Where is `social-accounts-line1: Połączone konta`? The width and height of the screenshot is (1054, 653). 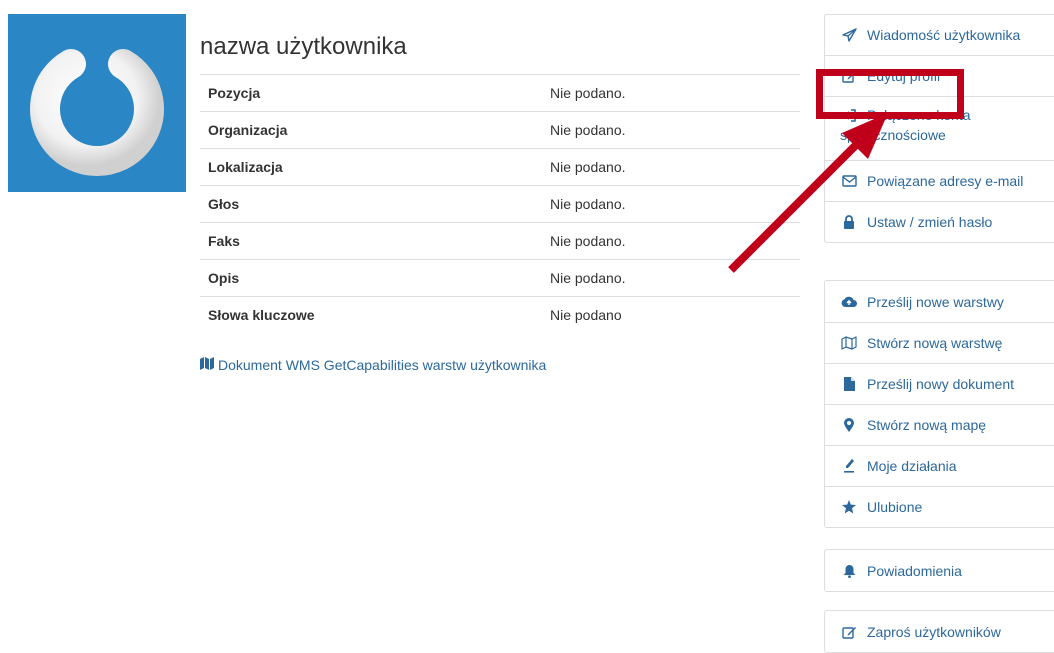 social-accounts-line1: Połączone konta is located at coordinates (919, 115).